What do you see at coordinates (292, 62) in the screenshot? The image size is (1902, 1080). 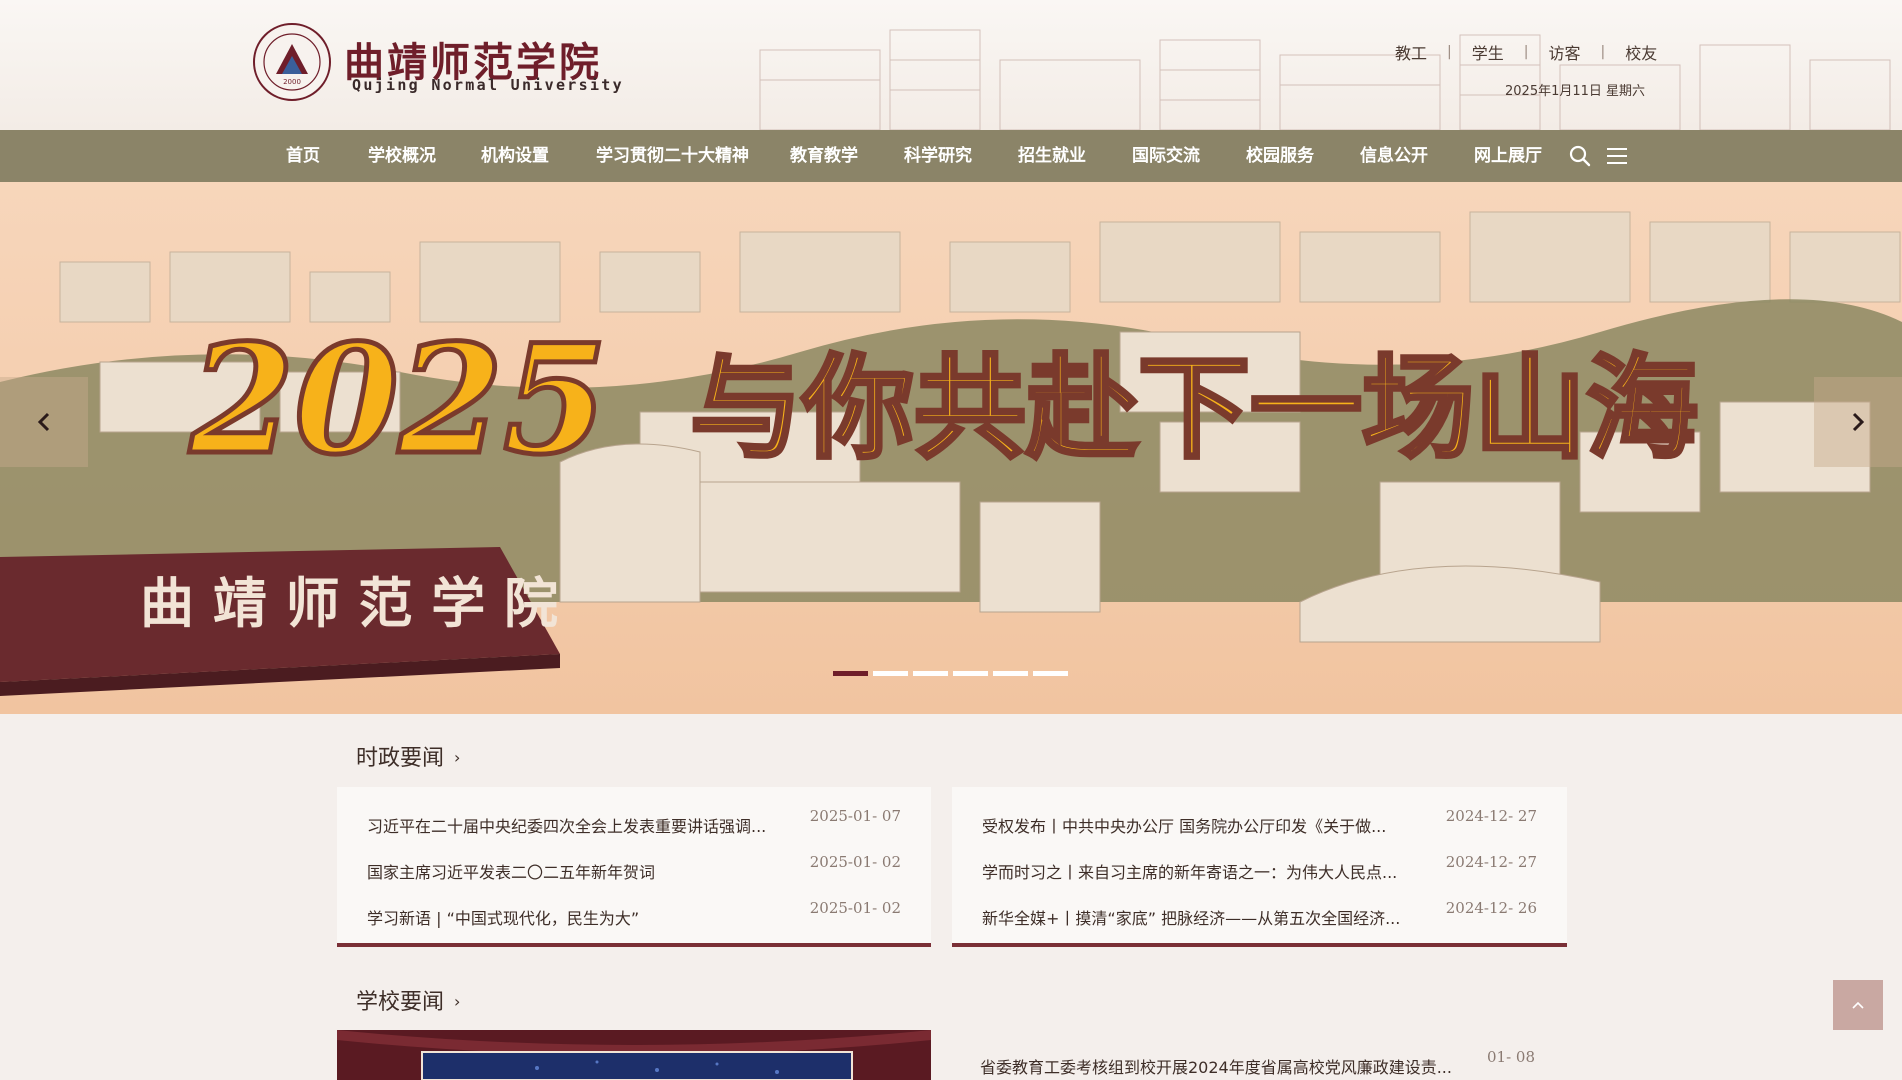 I see `university-seal-icon: 2000` at bounding box center [292, 62].